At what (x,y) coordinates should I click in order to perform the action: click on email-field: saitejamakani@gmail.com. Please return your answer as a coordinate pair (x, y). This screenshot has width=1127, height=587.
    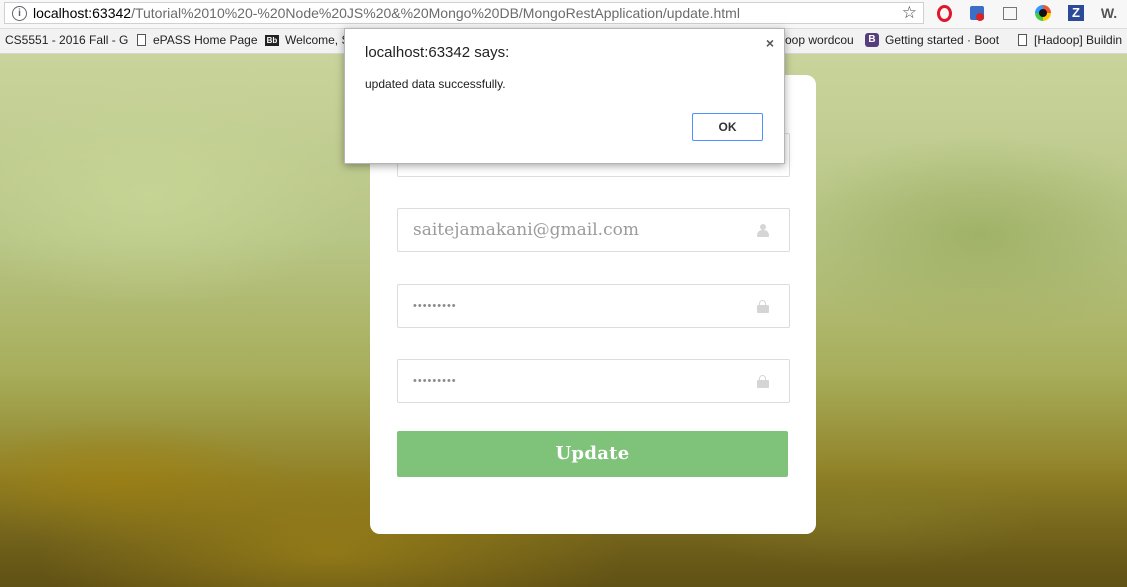
    Looking at the image, I should click on (593, 230).